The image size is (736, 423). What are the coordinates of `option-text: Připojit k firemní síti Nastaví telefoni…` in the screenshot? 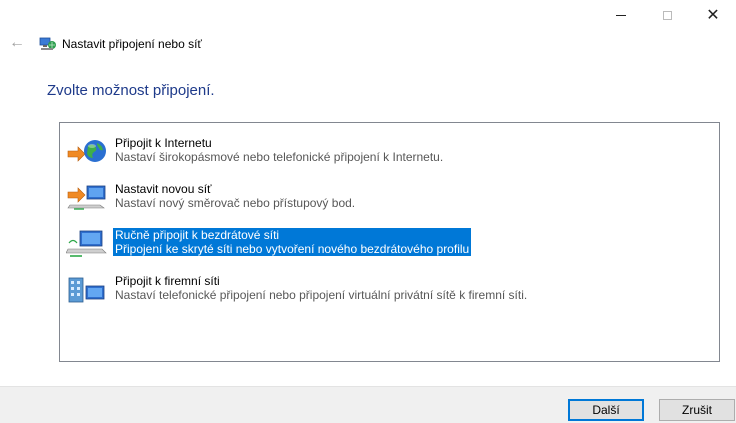 It's located at (321, 288).